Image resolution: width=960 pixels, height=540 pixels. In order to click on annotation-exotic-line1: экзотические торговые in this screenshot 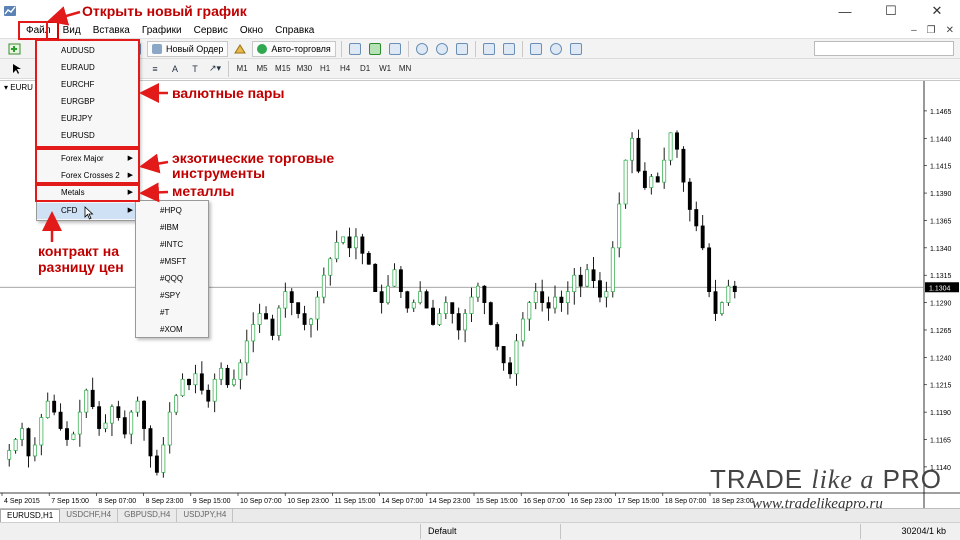, I will do `click(253, 158)`.